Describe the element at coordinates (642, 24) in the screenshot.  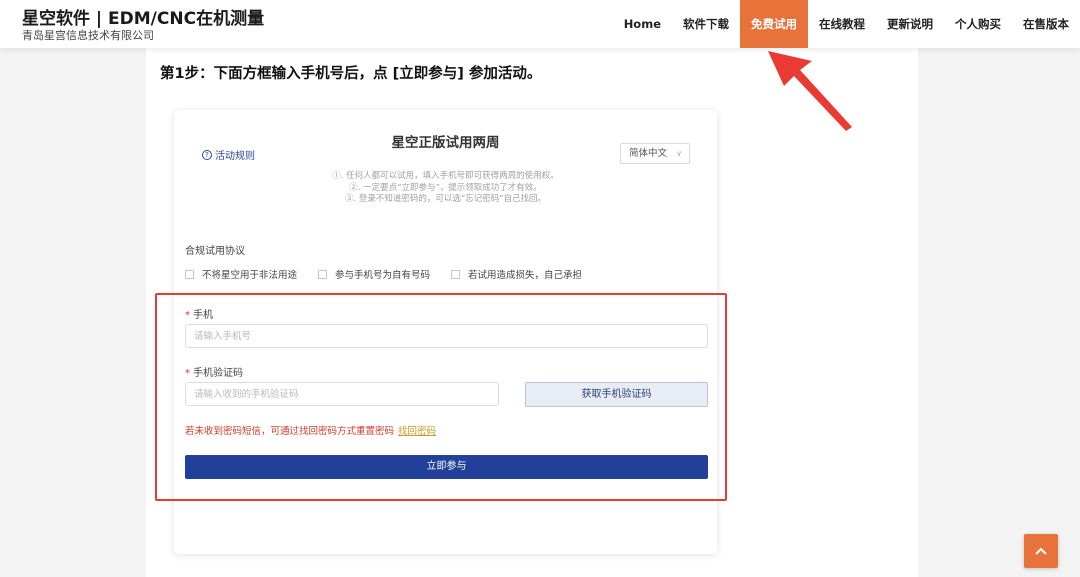
I see `nav-item-home: Home` at that location.